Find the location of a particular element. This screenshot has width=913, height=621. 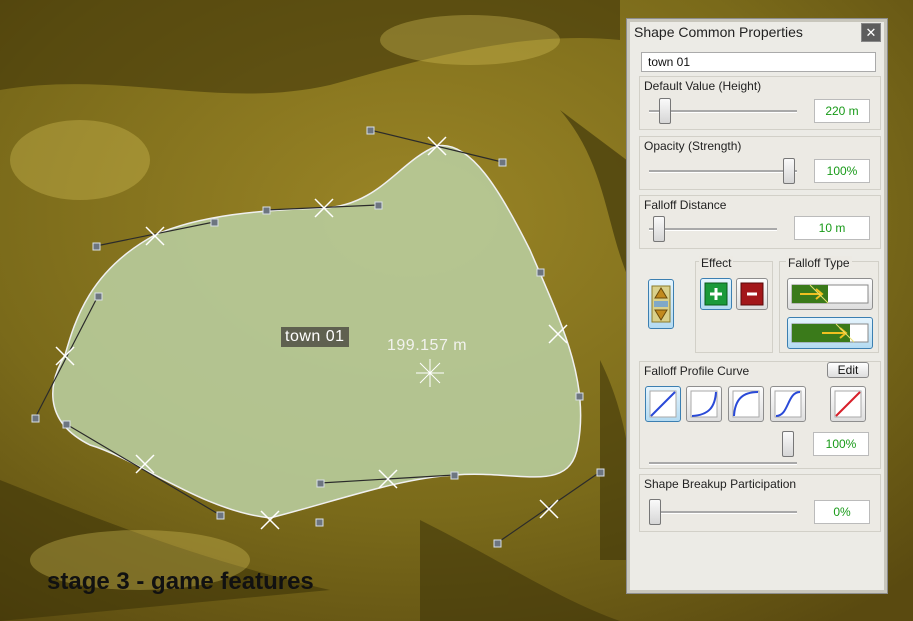

falloff-inside-icon is located at coordinates (830, 294).